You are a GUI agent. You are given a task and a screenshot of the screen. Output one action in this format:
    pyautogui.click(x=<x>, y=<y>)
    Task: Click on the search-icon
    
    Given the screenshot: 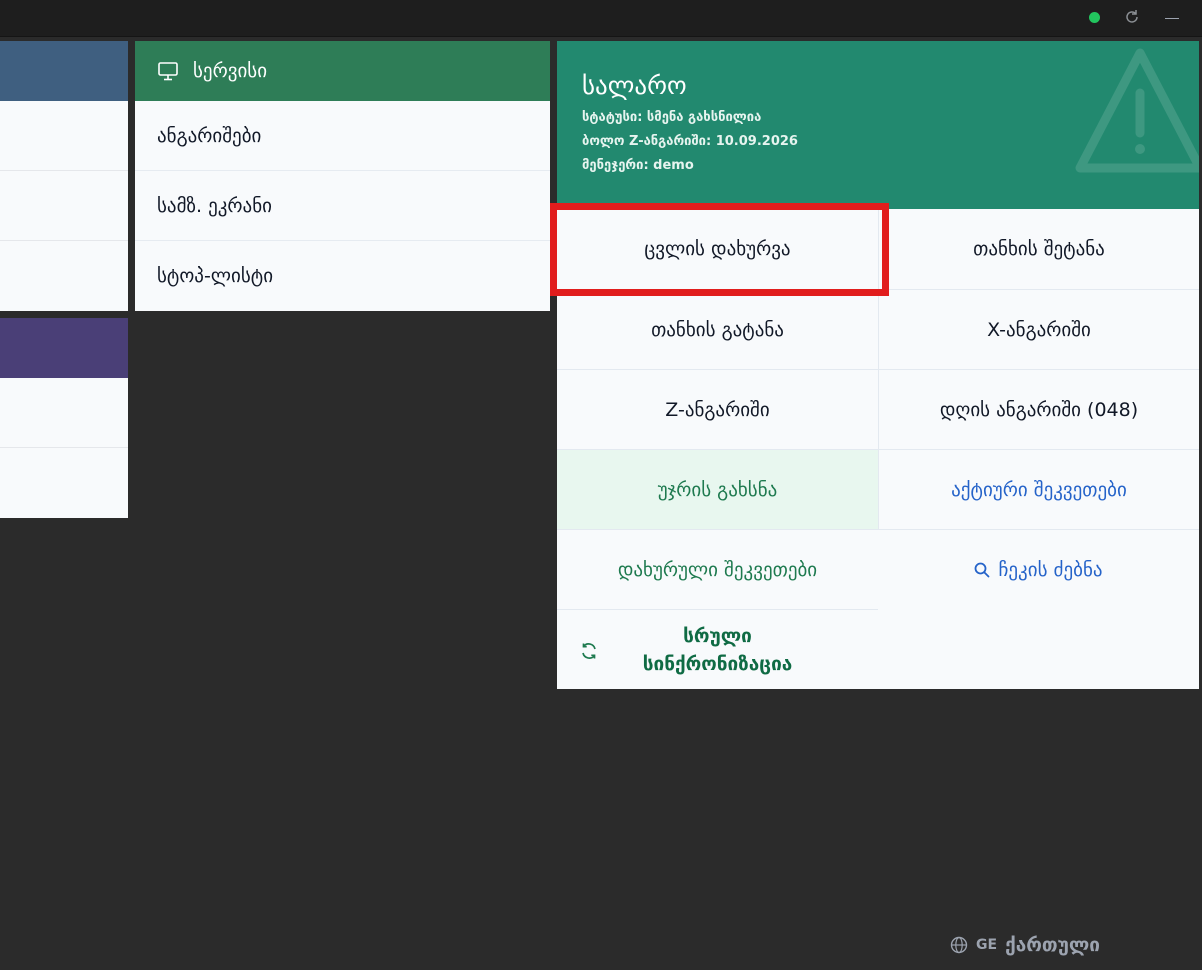 What is the action you would take?
    pyautogui.click(x=982, y=570)
    